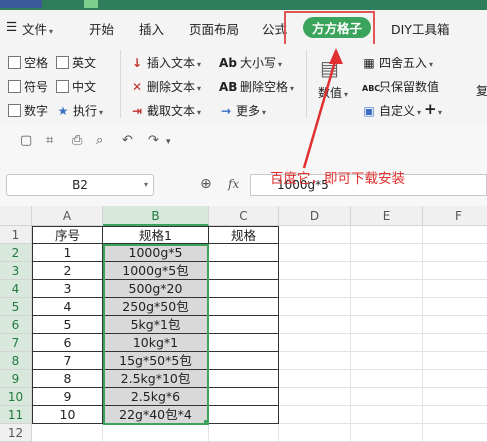 This screenshot has height=442, width=487. Describe the element at coordinates (28, 62) in the screenshot. I see `checkbox-space: 空格` at that location.